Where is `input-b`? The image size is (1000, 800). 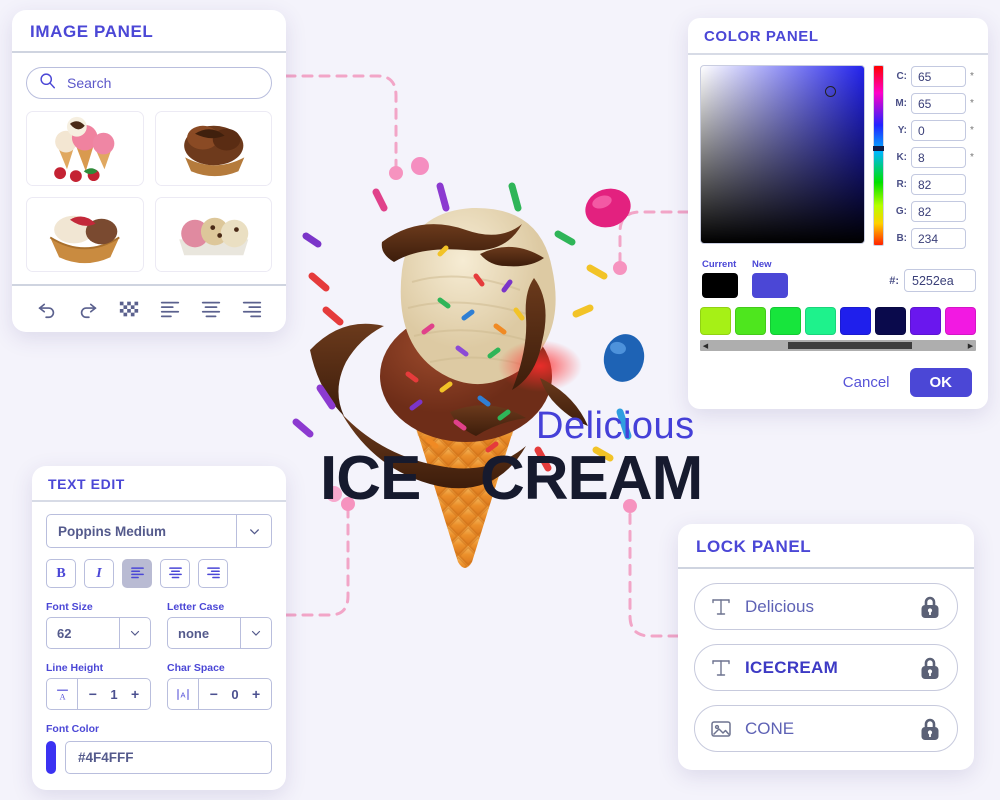
input-b is located at coordinates (938, 238).